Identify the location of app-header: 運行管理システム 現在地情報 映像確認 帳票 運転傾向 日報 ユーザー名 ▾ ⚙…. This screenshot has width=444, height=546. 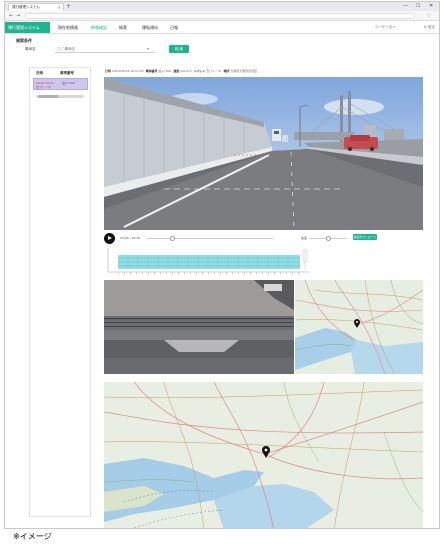
(222, 27).